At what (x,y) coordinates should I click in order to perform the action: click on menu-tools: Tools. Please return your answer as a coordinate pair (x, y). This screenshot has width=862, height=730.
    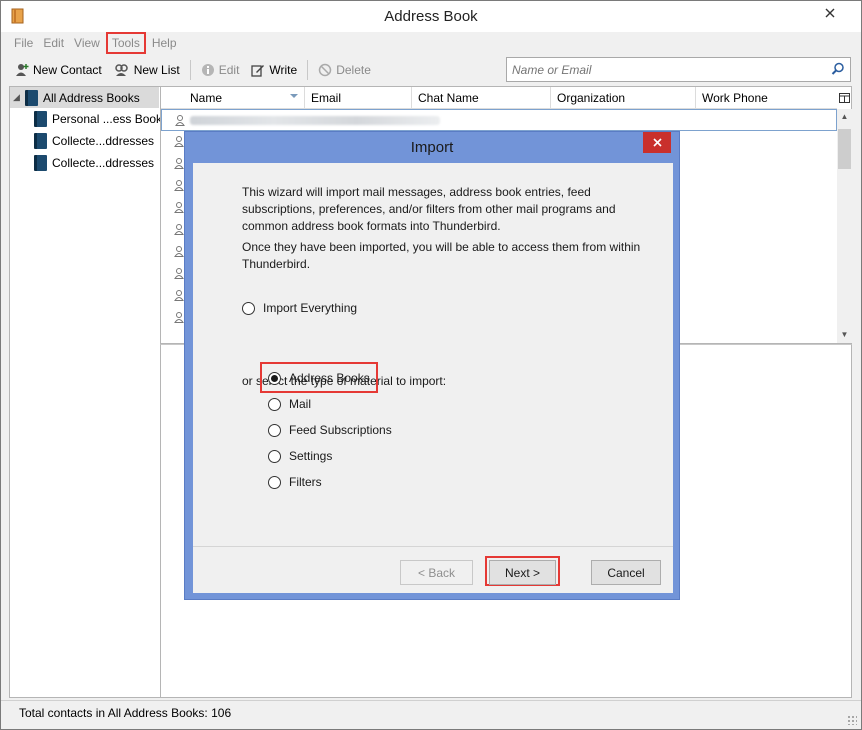
    Looking at the image, I should click on (125, 43).